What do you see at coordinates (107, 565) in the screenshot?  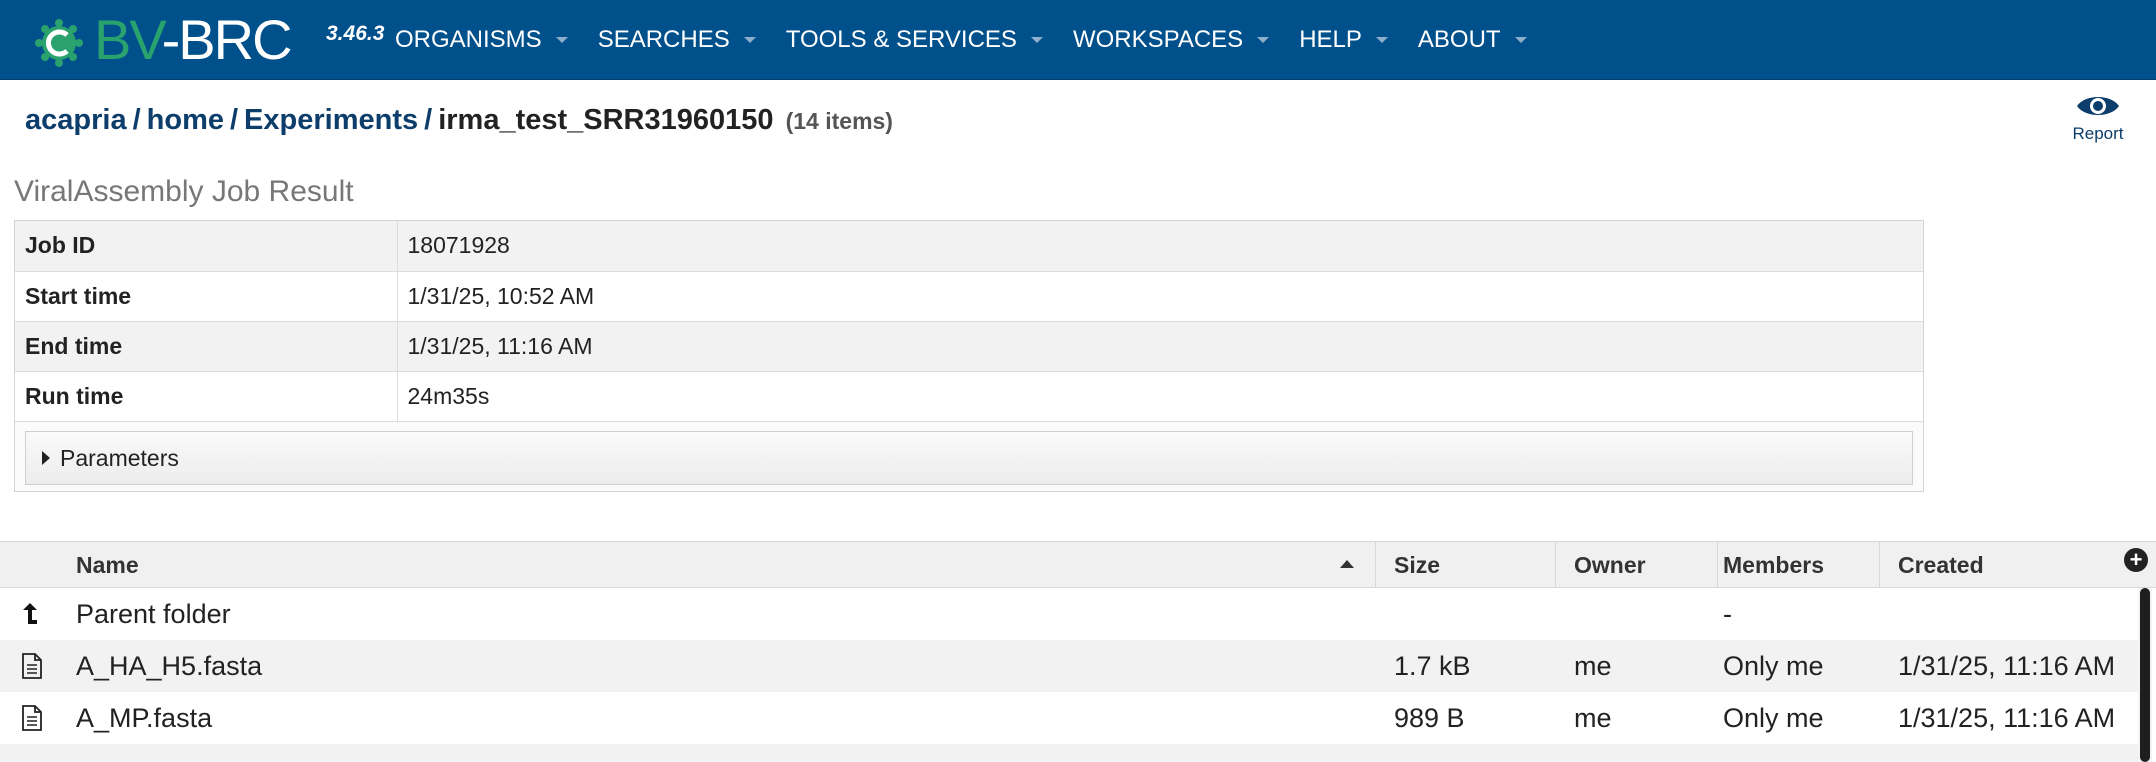 I see `column-header-name: Name` at bounding box center [107, 565].